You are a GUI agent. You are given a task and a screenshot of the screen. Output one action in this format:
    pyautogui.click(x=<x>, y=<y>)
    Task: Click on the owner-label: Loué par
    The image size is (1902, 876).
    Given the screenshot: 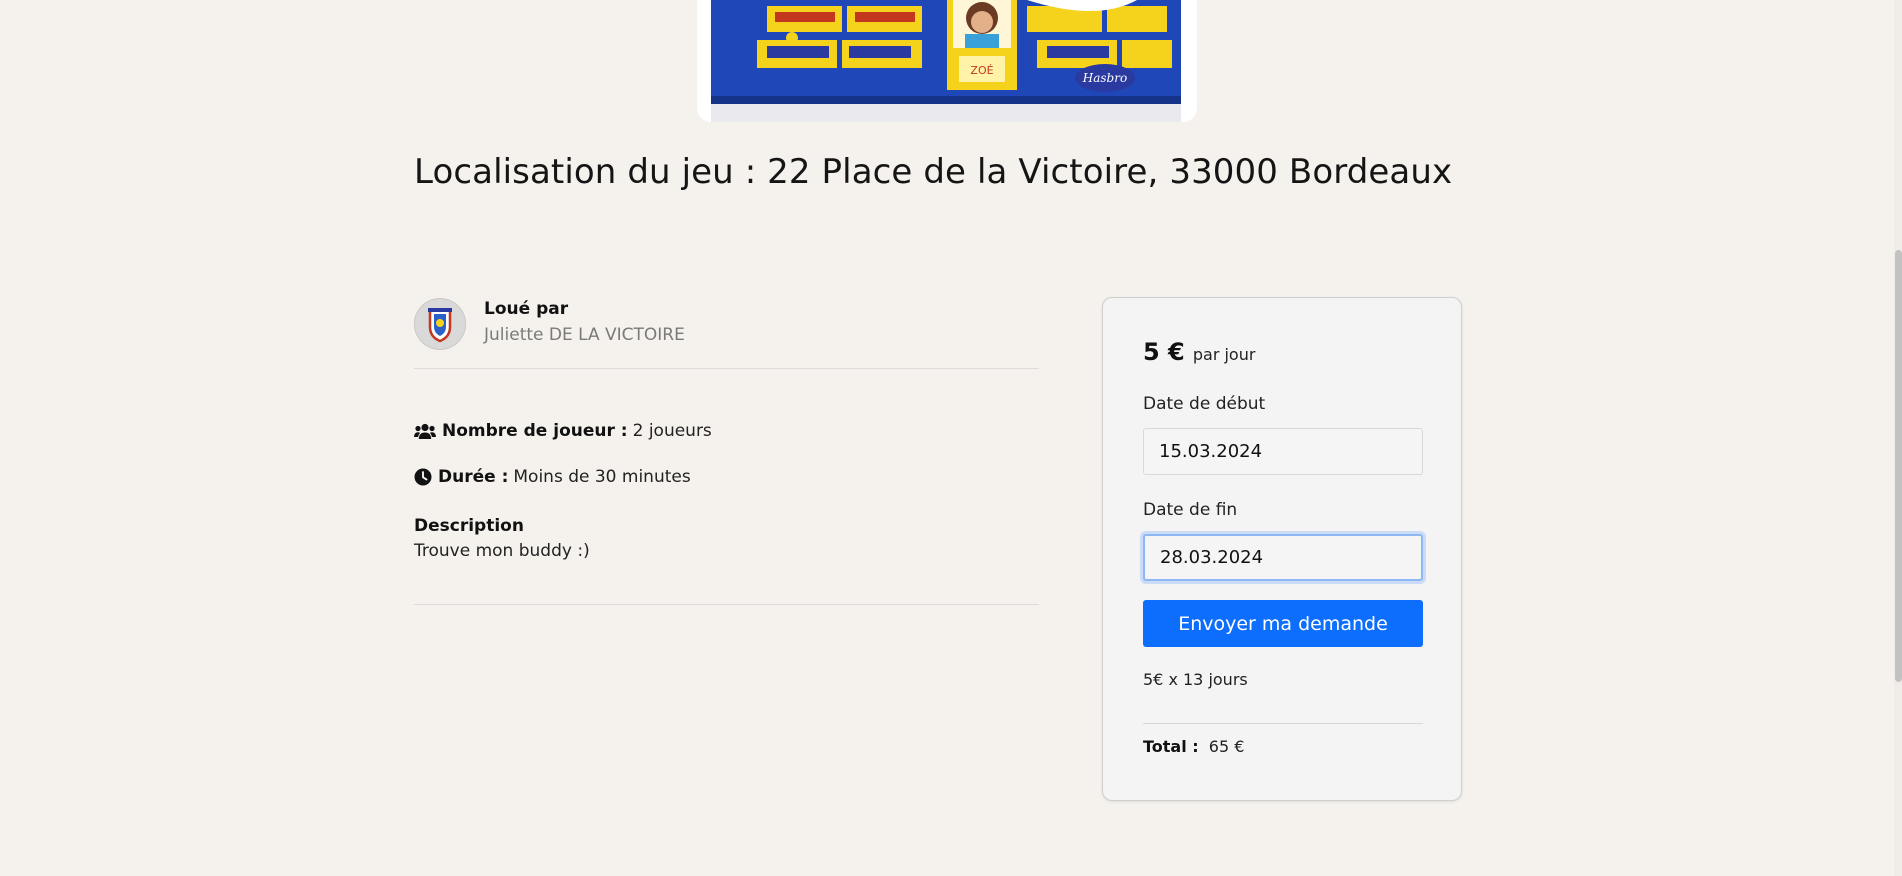 What is the action you would take?
    pyautogui.click(x=526, y=309)
    